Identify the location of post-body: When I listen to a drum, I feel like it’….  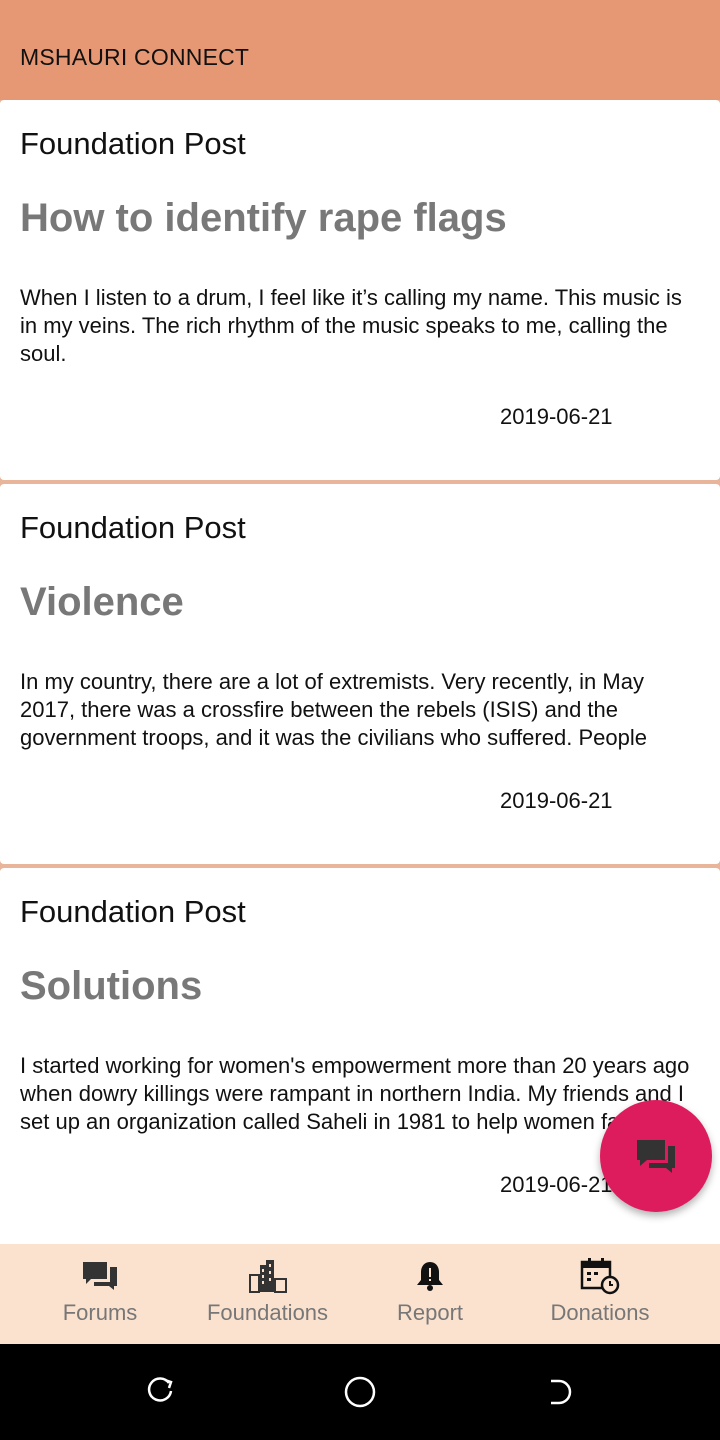
(351, 325).